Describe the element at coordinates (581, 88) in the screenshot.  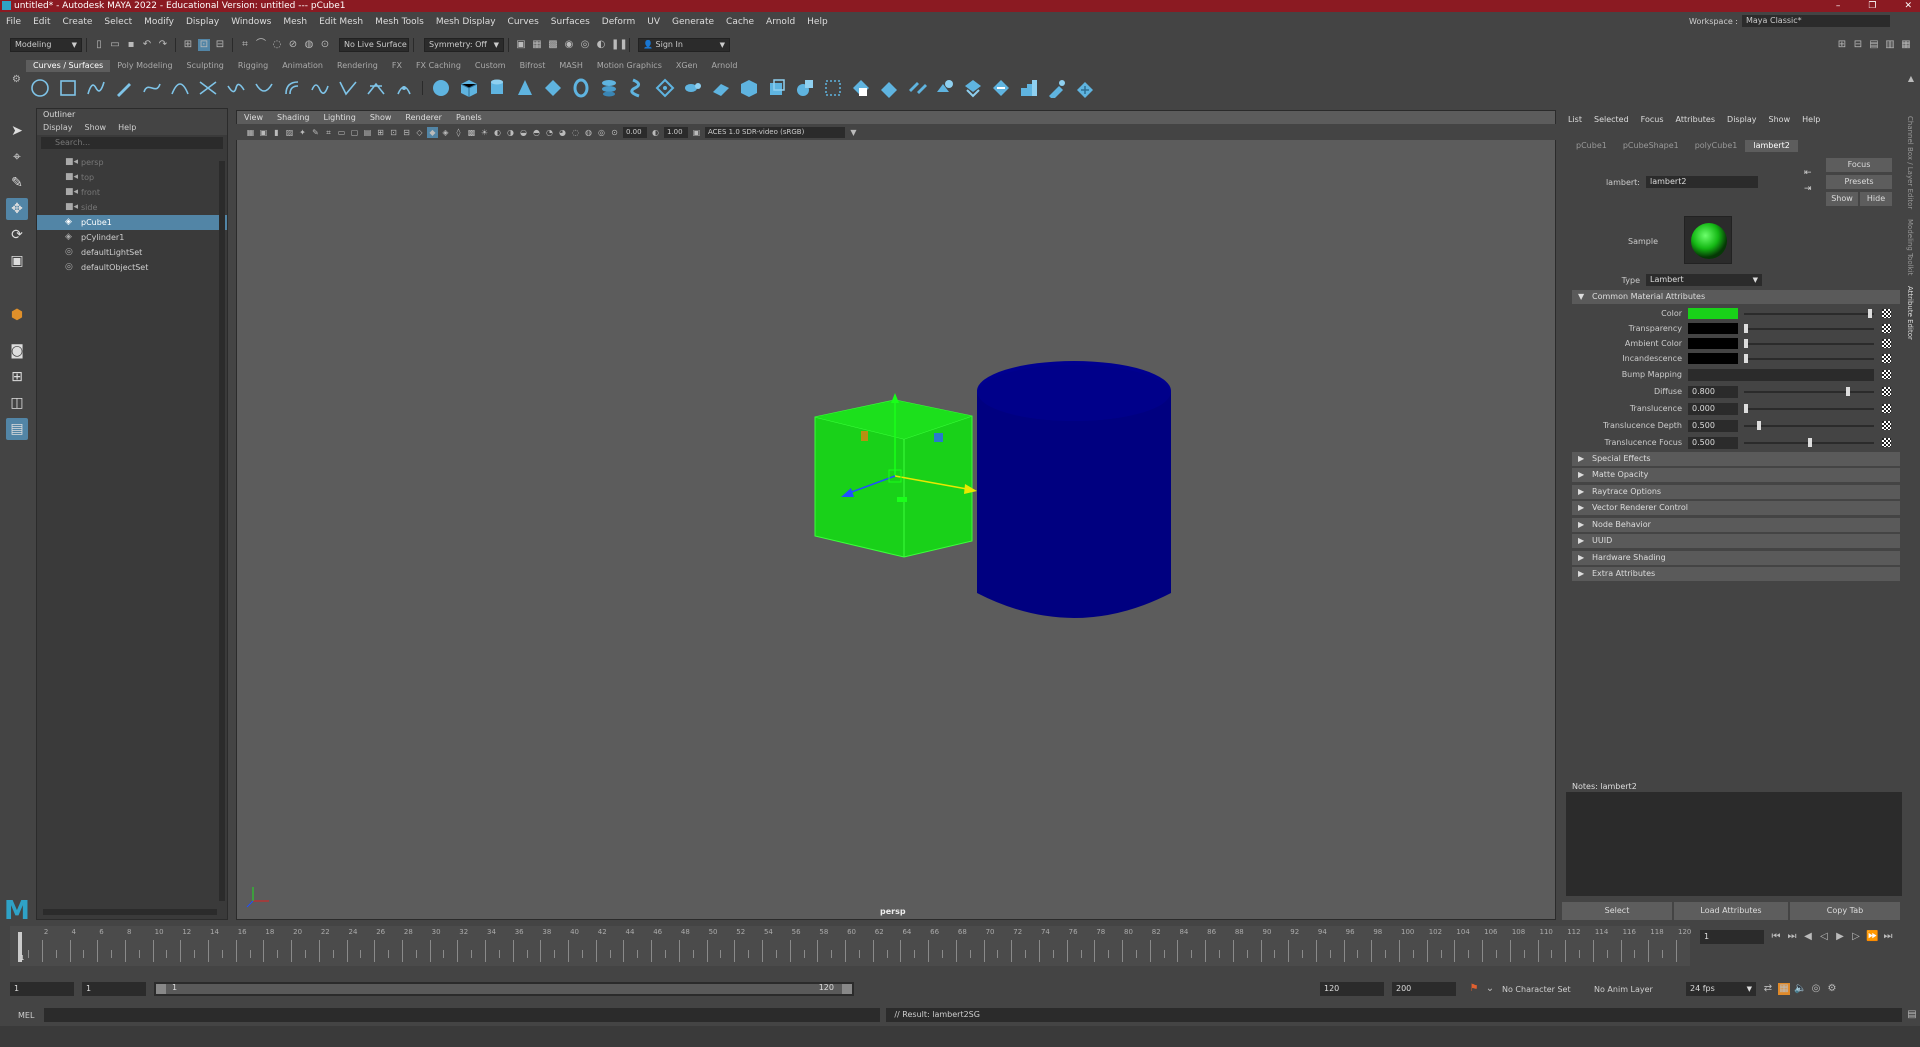
I see `nurbs-torus-icon` at that location.